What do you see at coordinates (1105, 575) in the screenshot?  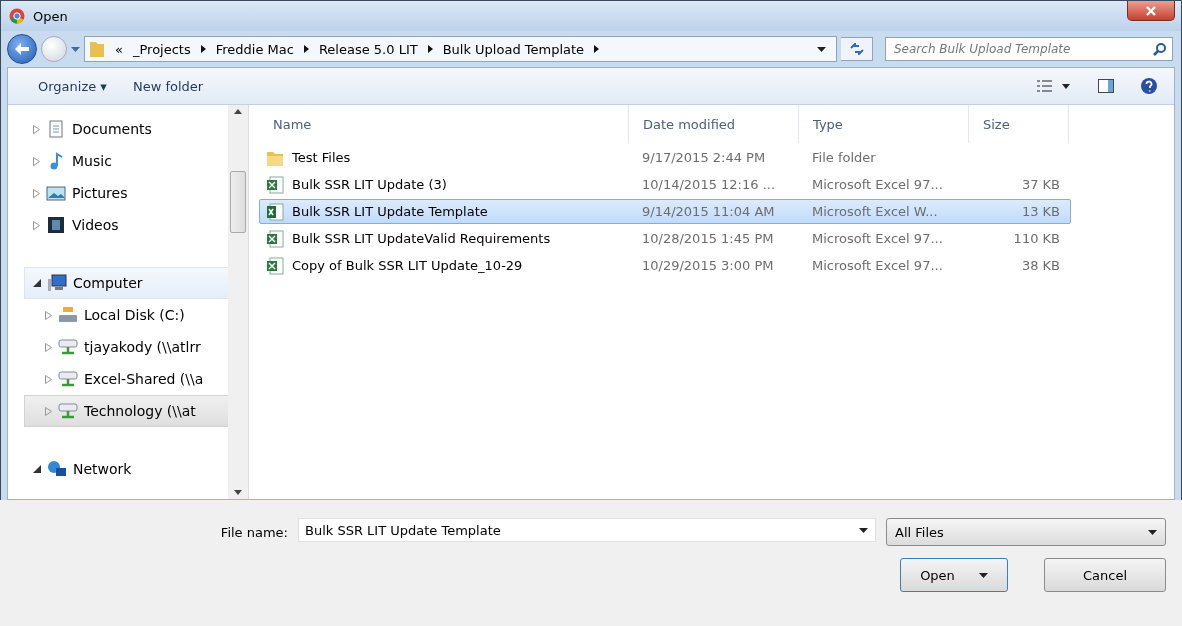 I see `cancel-button: Cancel` at bounding box center [1105, 575].